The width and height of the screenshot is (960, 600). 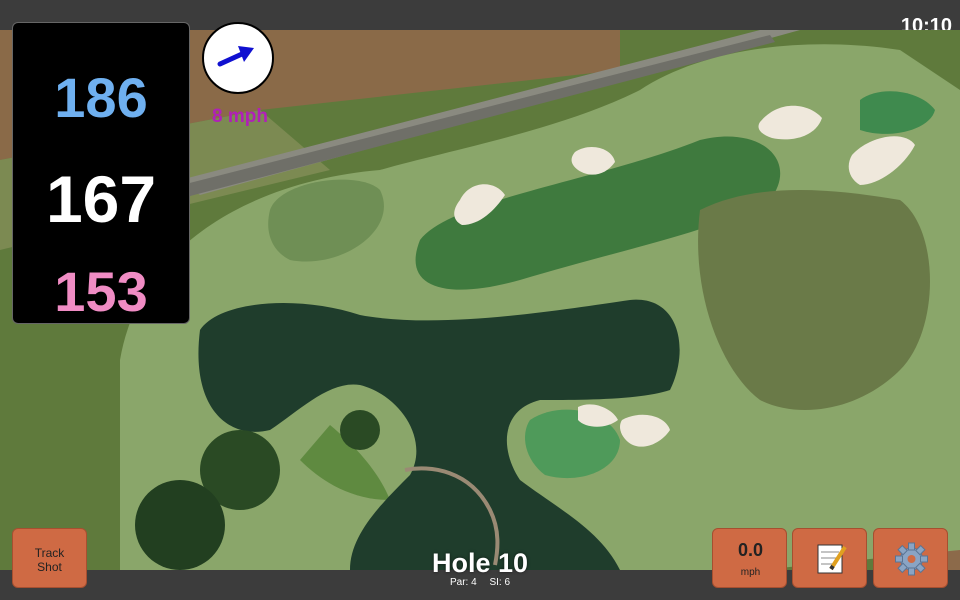 What do you see at coordinates (463, 582) in the screenshot?
I see `par-label: Par: 4` at bounding box center [463, 582].